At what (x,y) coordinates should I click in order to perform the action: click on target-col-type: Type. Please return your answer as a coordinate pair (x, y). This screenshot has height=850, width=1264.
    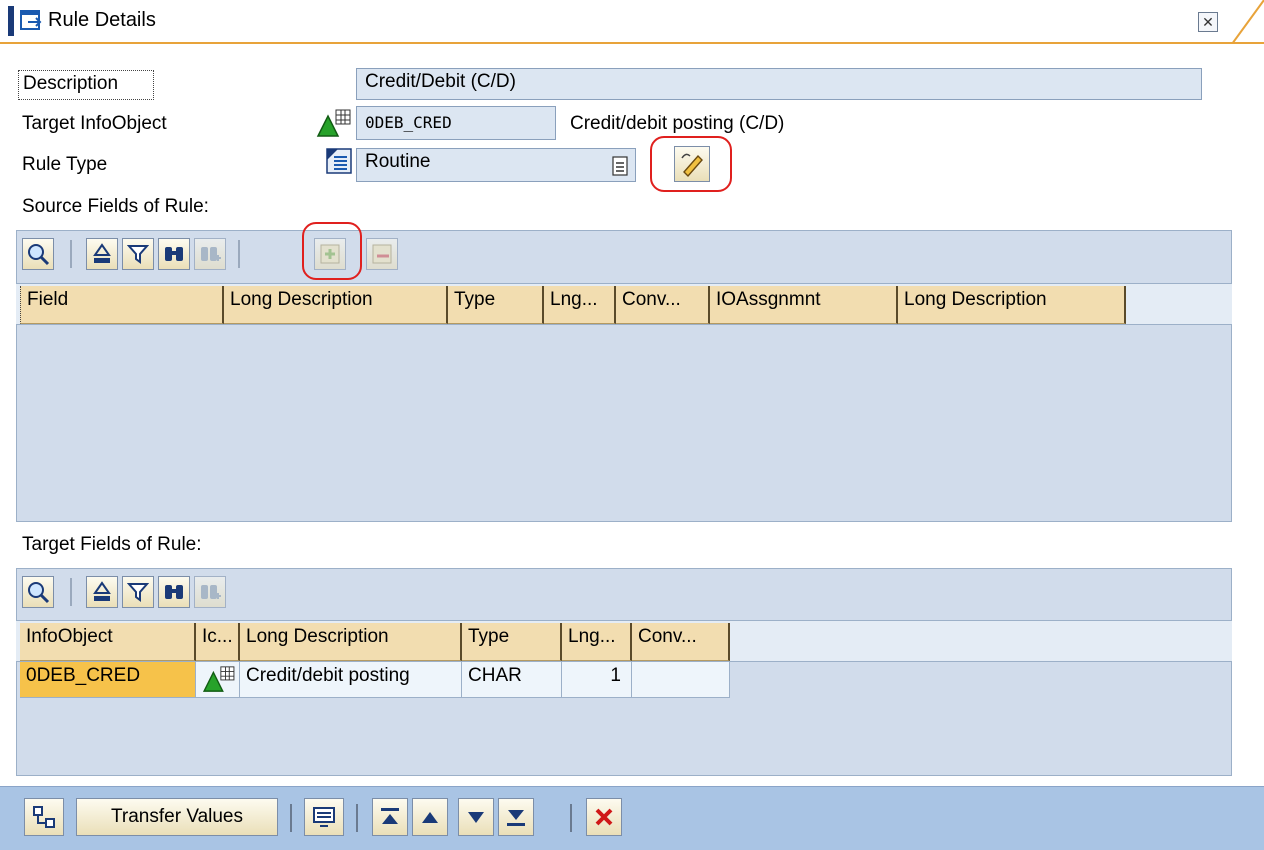
    Looking at the image, I should click on (512, 642).